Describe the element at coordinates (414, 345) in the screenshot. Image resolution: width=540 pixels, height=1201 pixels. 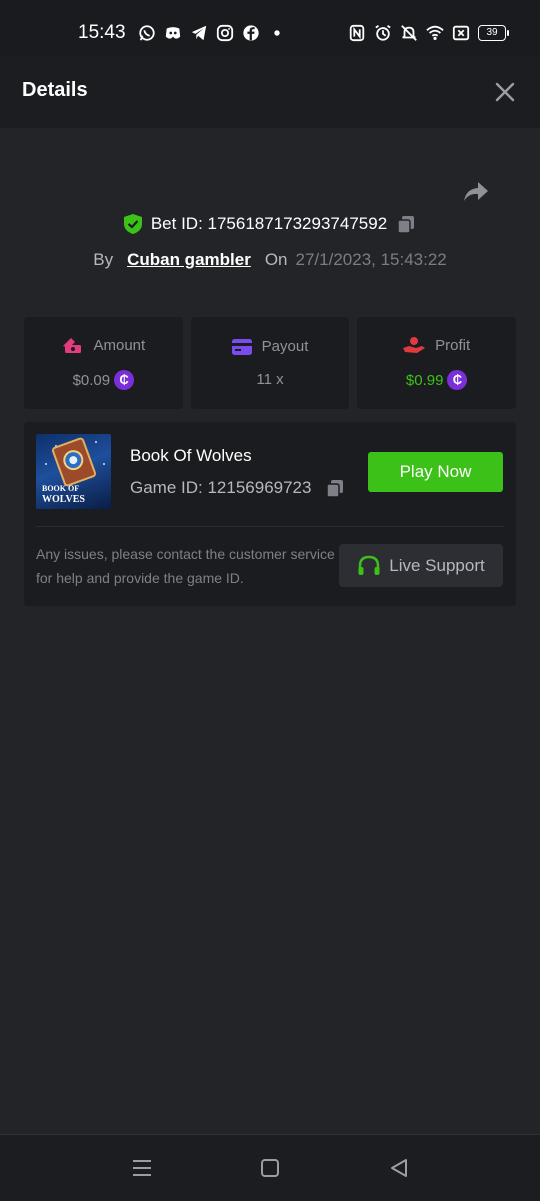
I see `profit-icon` at that location.